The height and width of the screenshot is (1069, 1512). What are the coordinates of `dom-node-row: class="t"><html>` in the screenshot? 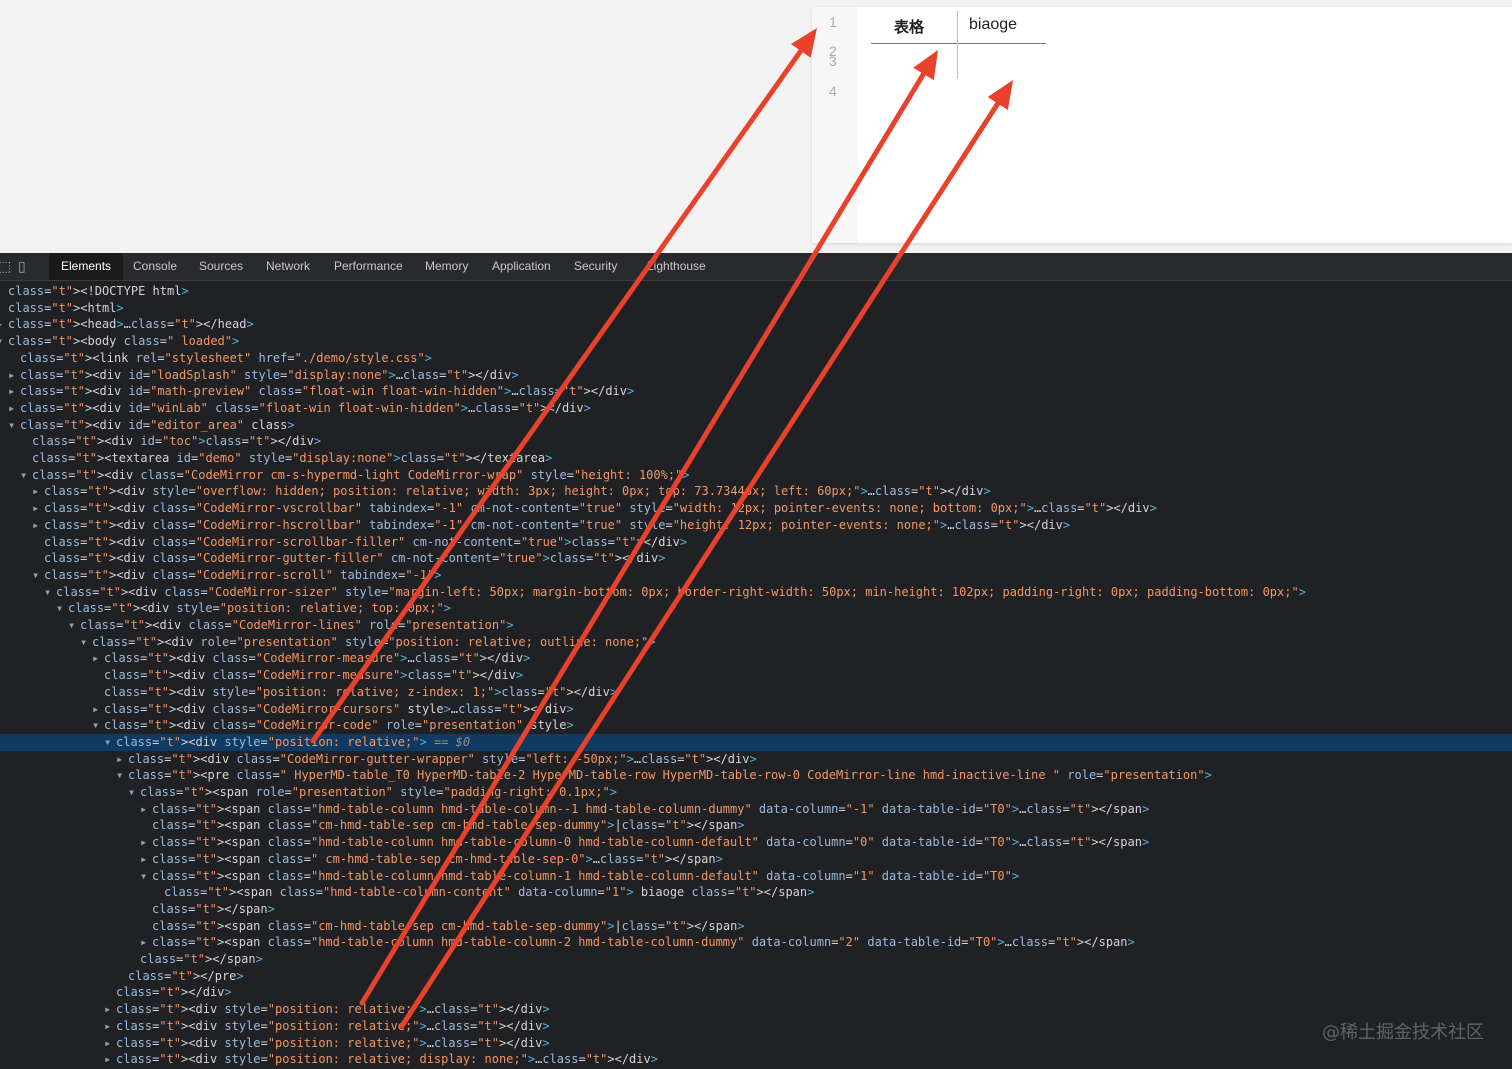 It's located at (756, 308).